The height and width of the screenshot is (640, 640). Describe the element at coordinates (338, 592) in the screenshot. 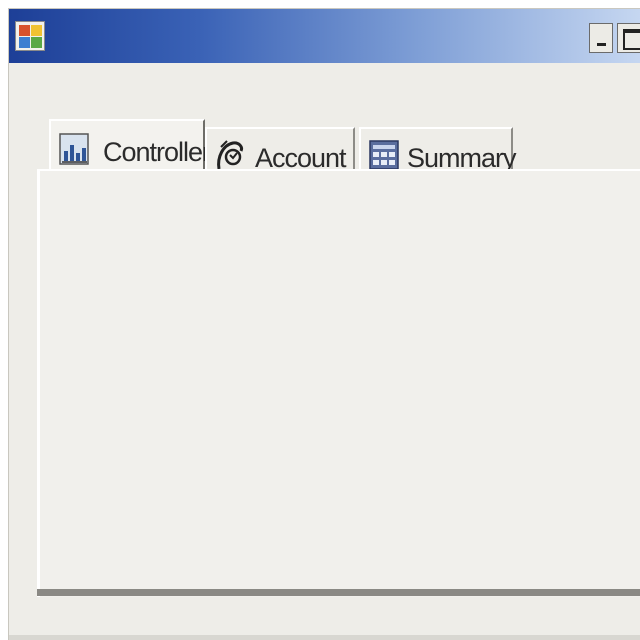

I see `panel-bottom-border` at that location.